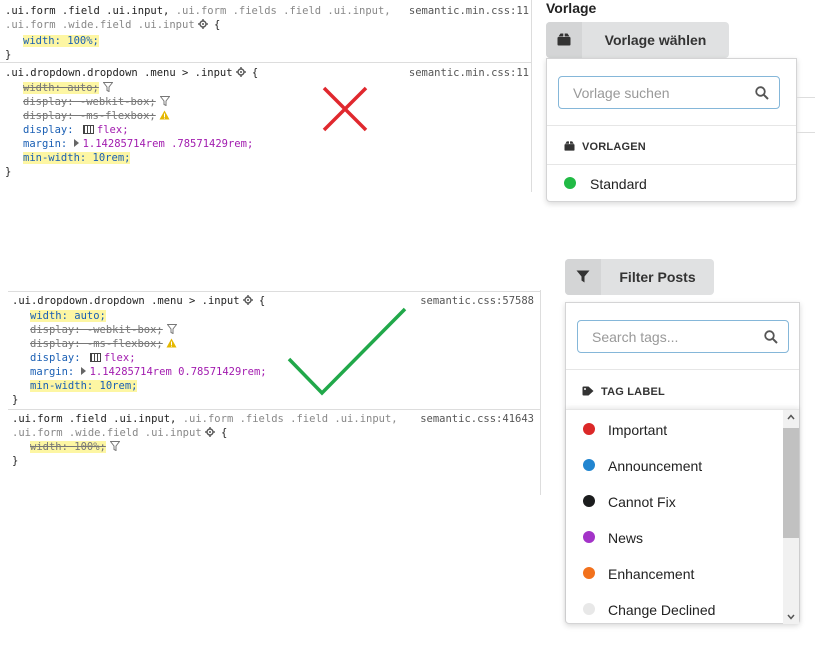 This screenshot has width=825, height=647. Describe the element at coordinates (347, 351) in the screenshot. I see `correct-check-mark` at that location.